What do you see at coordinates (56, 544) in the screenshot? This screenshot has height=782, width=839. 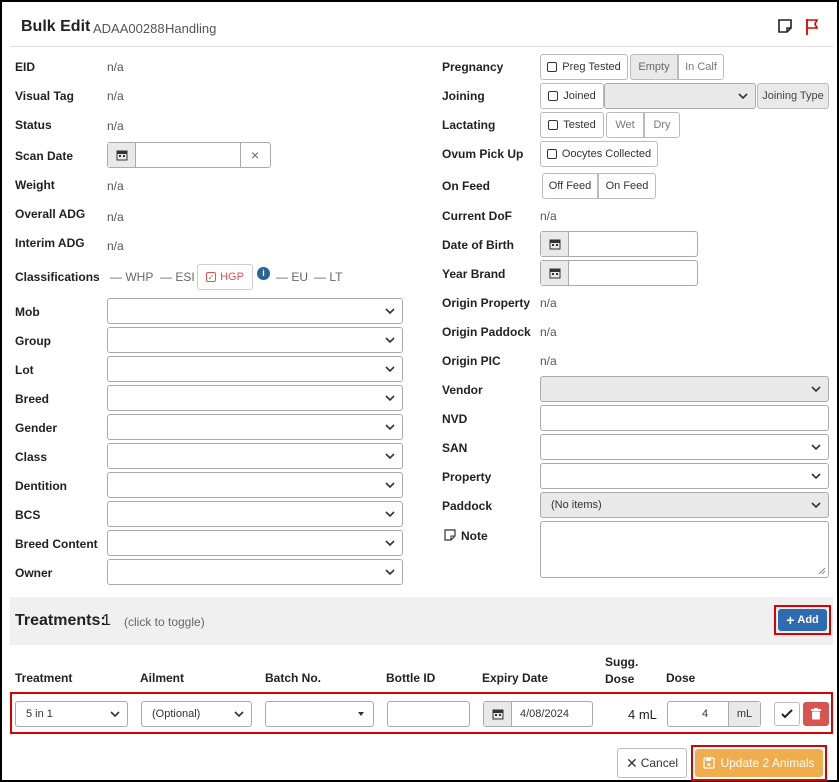 I see `breed-content-label: Breed Content` at bounding box center [56, 544].